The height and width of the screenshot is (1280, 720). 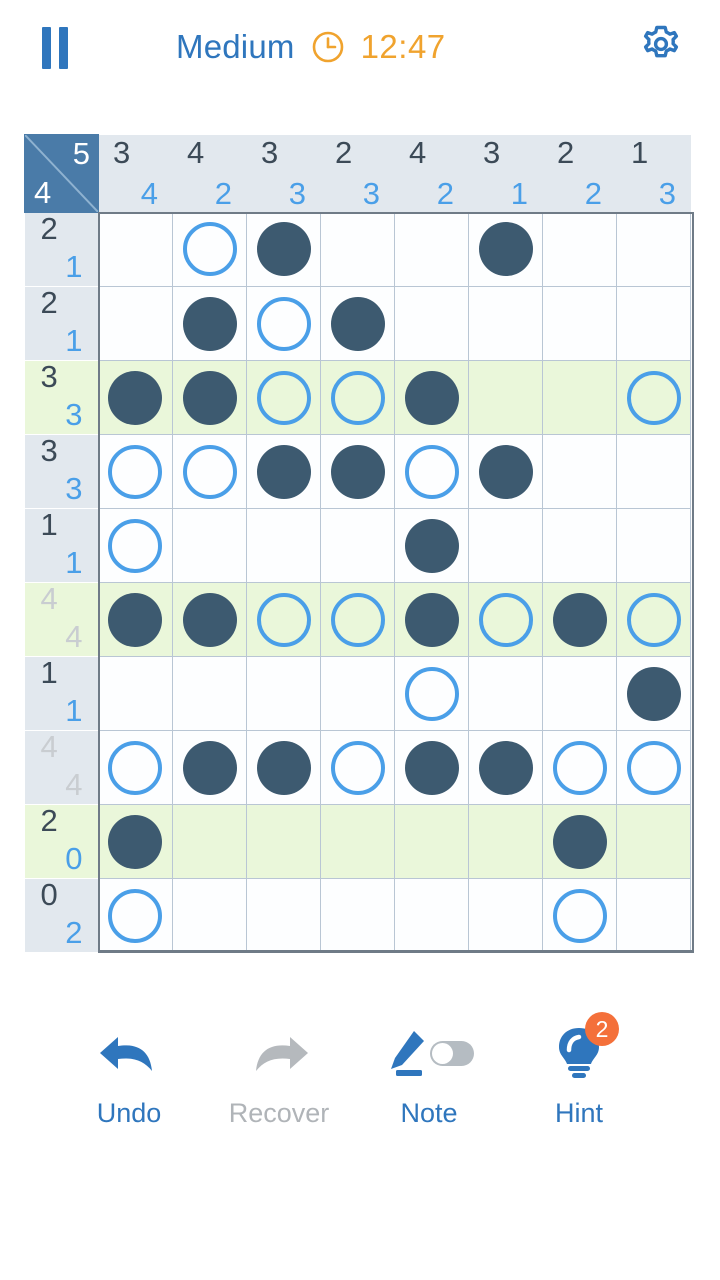 What do you see at coordinates (283, 545) in the screenshot?
I see `board-cell-r5c3` at bounding box center [283, 545].